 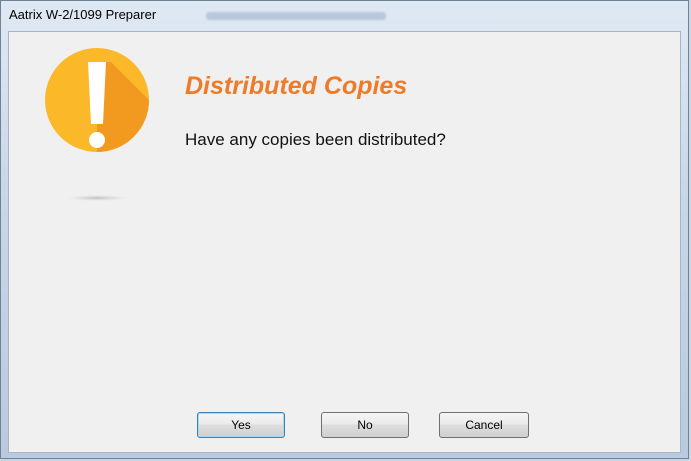 I want to click on dialog-heading: Distributed Copies, so click(x=296, y=86).